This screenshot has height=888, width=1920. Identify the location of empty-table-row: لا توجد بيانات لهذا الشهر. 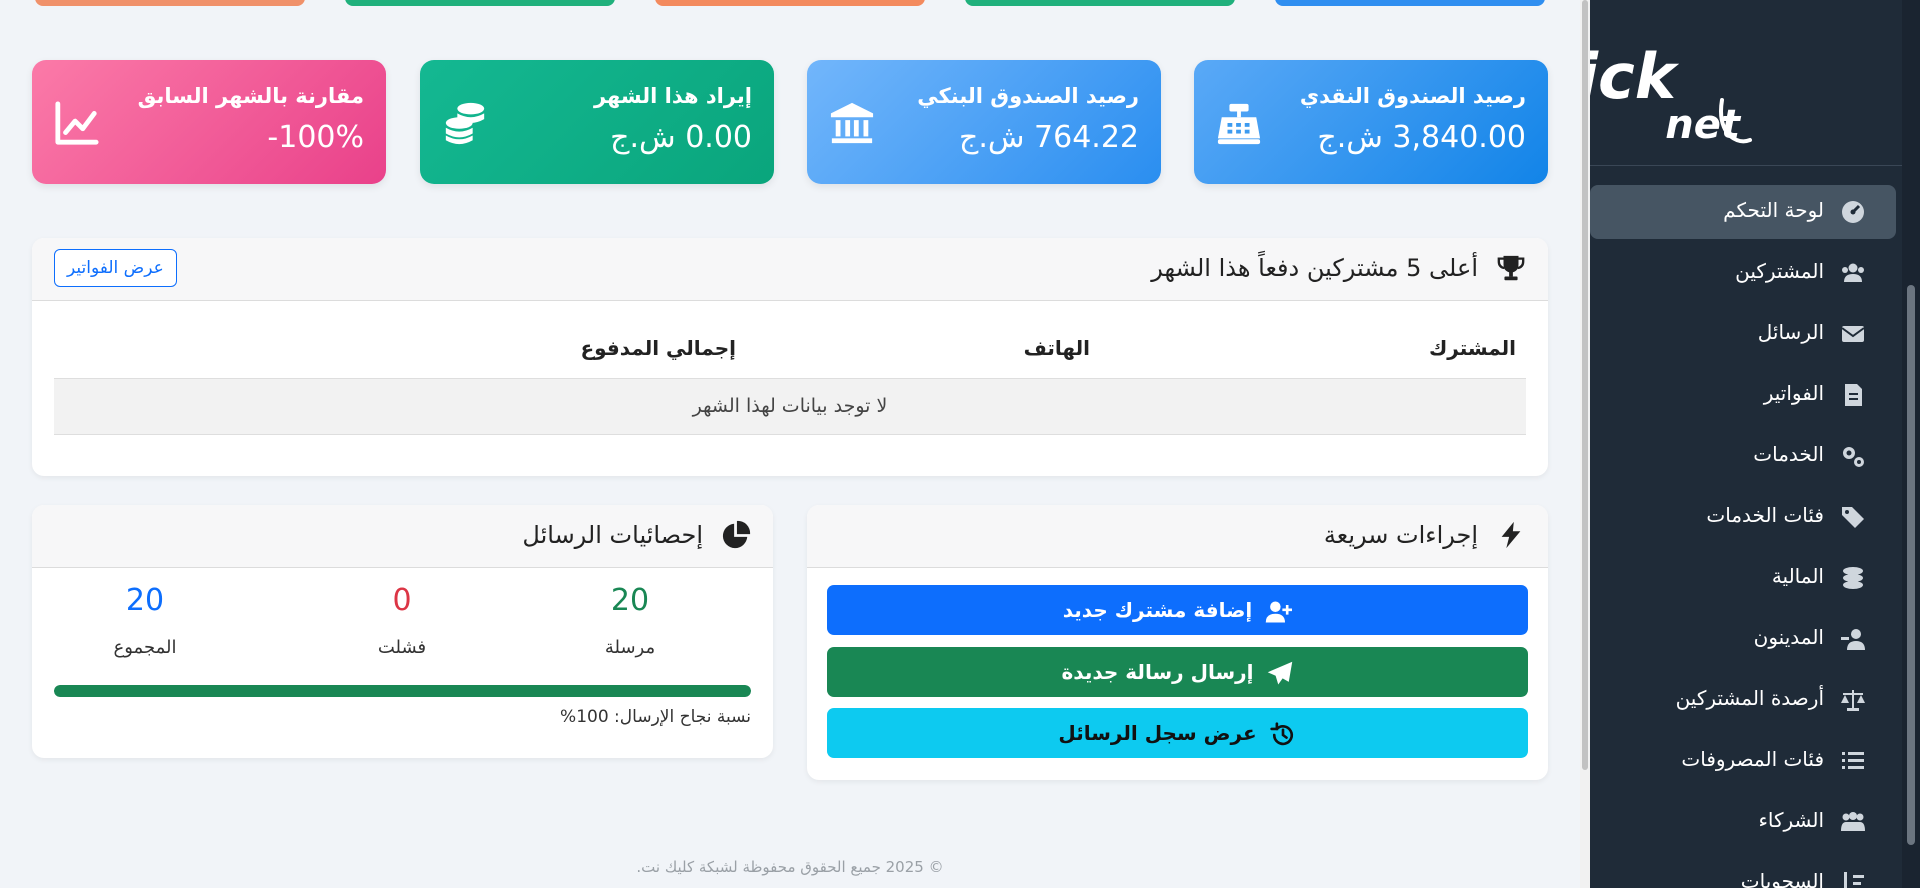
(790, 406).